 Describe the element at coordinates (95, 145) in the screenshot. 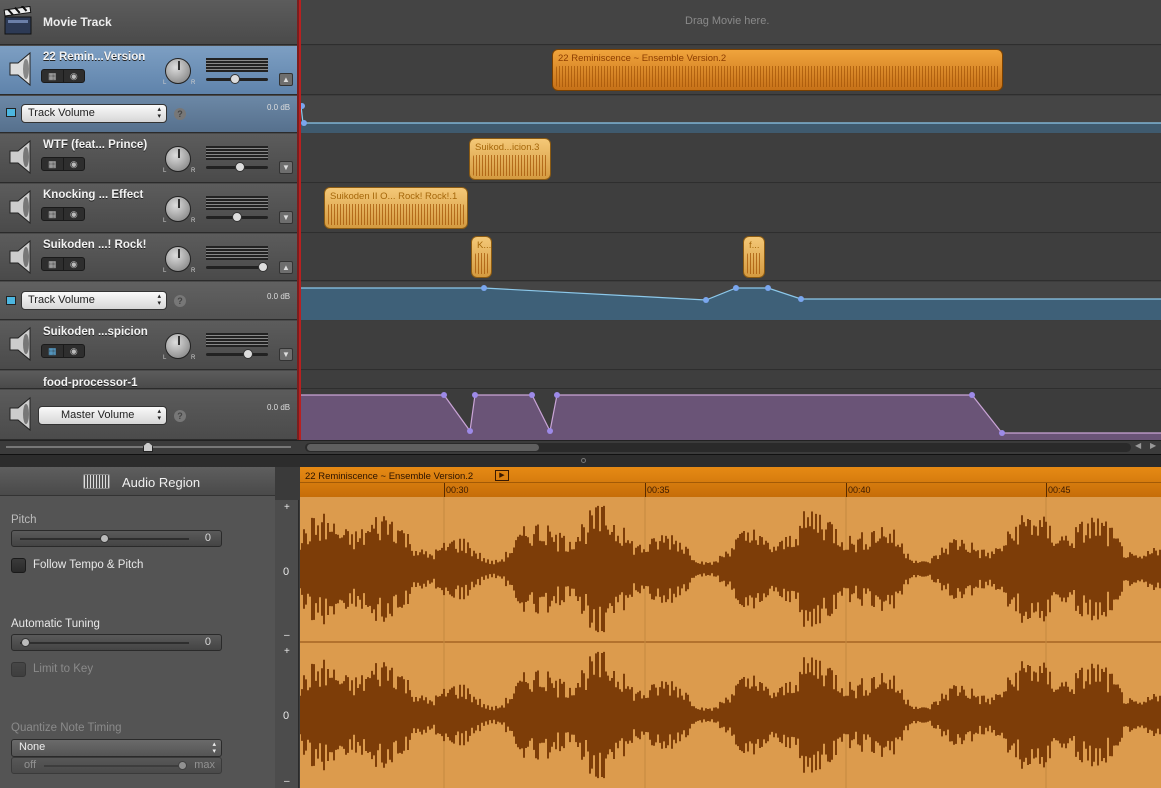

I see `track-name: WTF (feat... Prince)` at that location.